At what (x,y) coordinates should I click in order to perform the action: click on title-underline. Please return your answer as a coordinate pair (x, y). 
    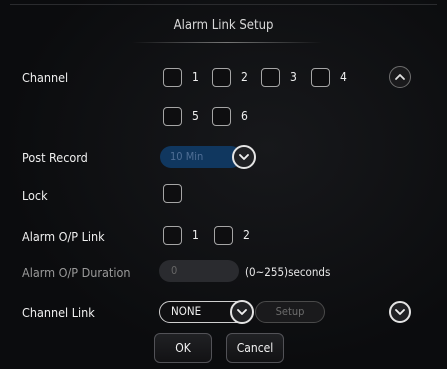
    Looking at the image, I should click on (227, 42).